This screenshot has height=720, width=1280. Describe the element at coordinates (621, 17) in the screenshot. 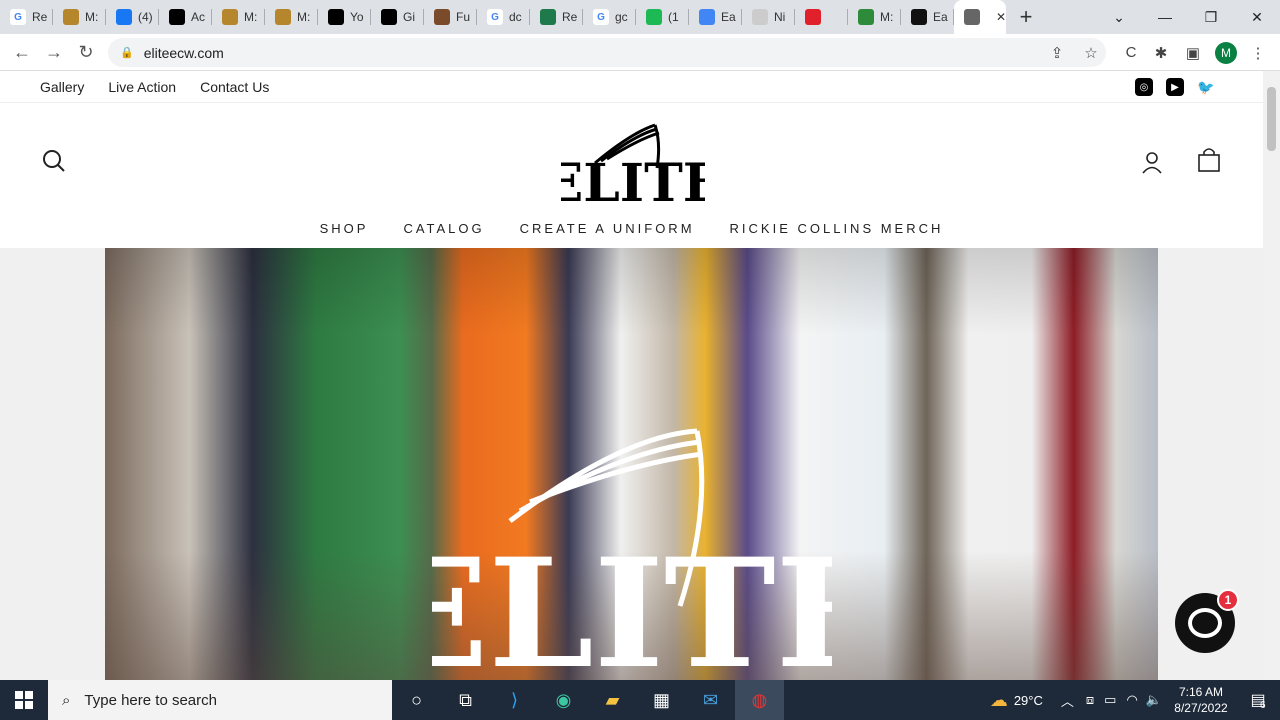

I see `browser-tab-label: gc` at that location.